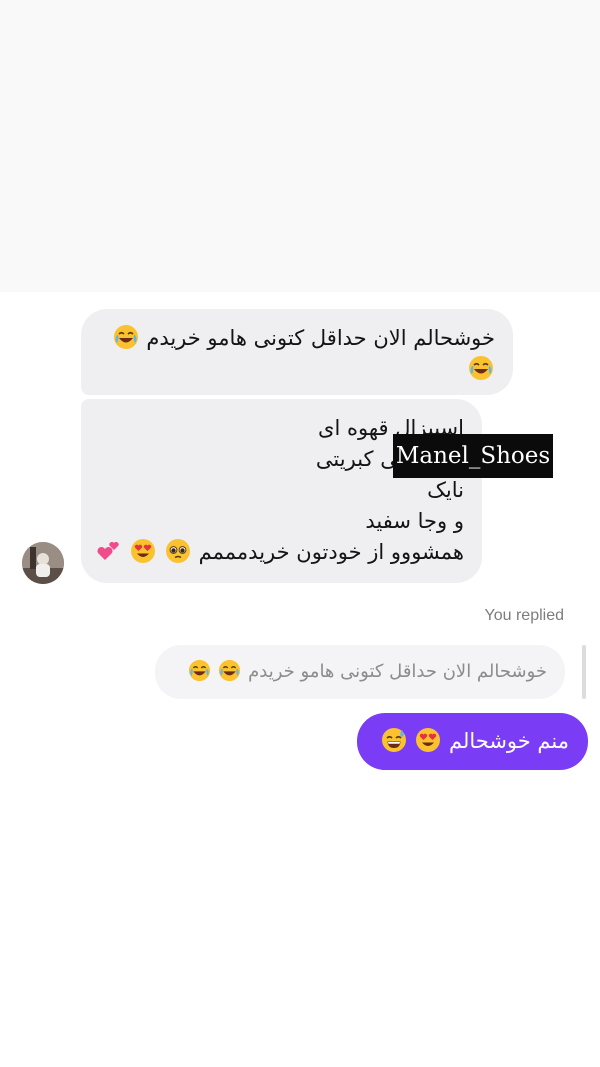 The image size is (600, 1067). What do you see at coordinates (393, 740) in the screenshot?
I see `grinning-face-with-sweat-icon` at bounding box center [393, 740].